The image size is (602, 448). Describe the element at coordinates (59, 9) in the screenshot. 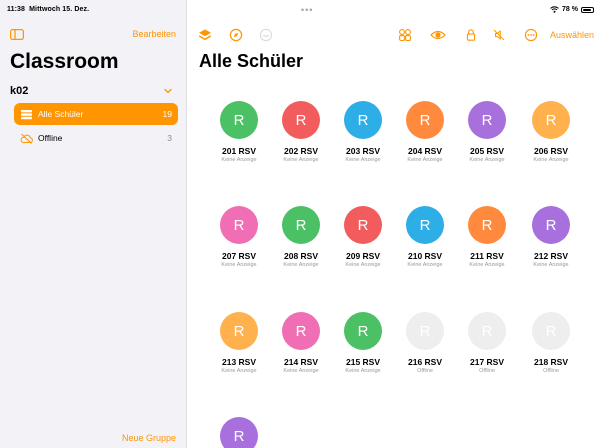

I see `status-date: Mittwoch 15. Dez.` at that location.